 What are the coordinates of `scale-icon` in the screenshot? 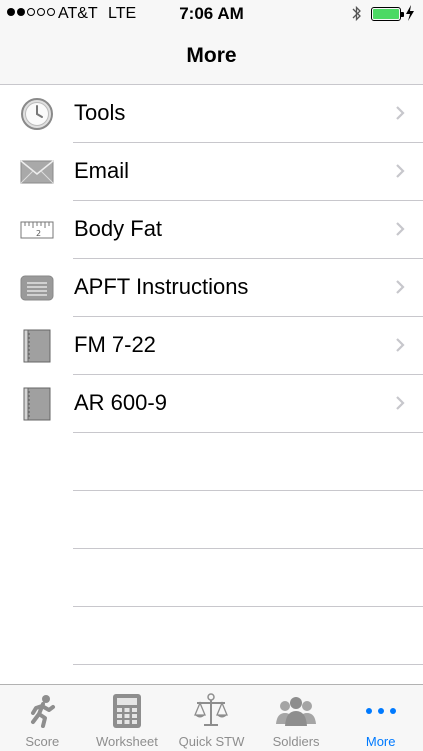 It's located at (211, 711).